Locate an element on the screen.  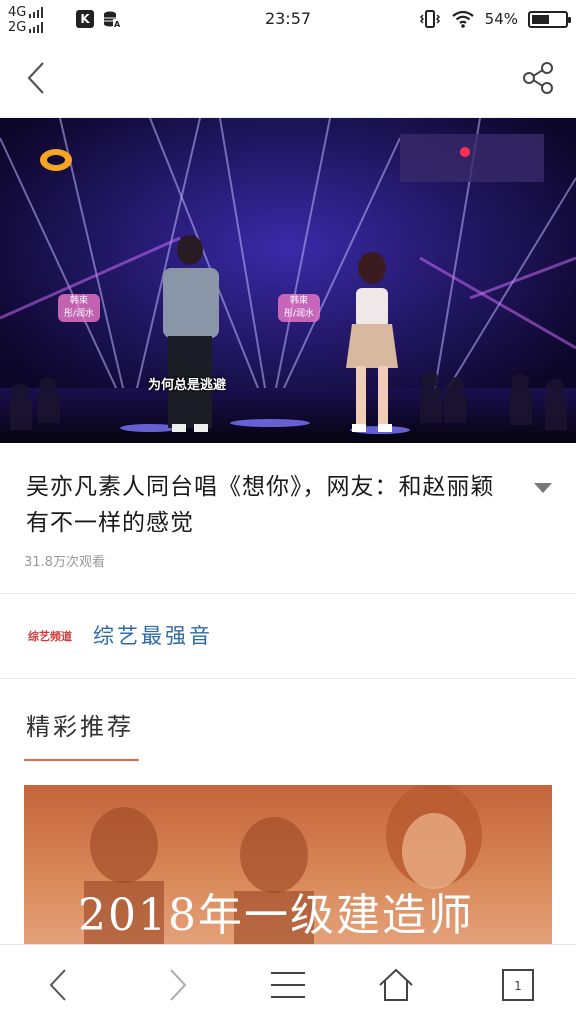
article-header: 吴亦凡素人同台唱《想你》，网友：和赵丽颖有不一样的感觉 31.8万次观看 is located at coordinates (288, 518).